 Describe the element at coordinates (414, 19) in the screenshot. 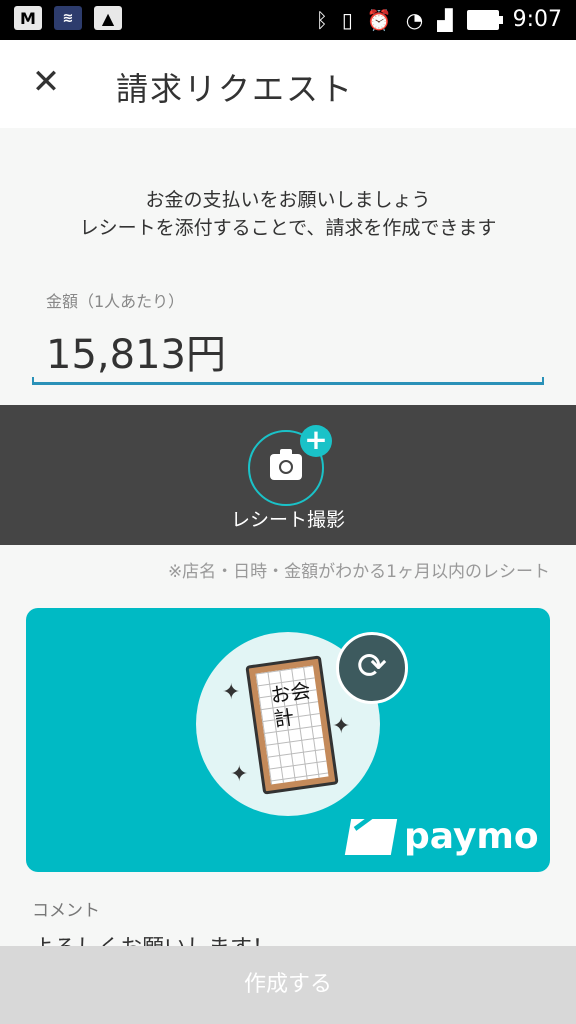

I see `wifi-icon: ◔` at that location.